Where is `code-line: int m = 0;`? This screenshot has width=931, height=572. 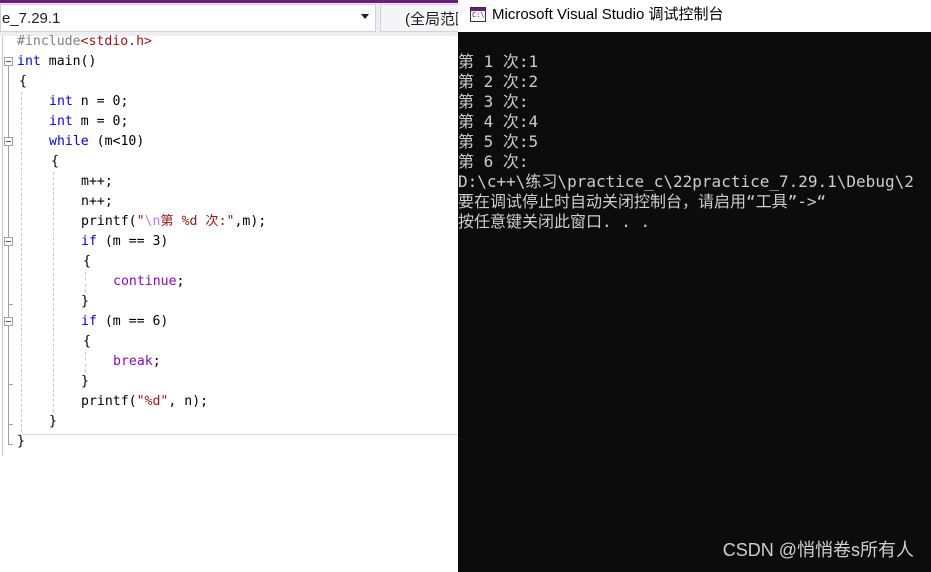 code-line: int m = 0; is located at coordinates (88, 122).